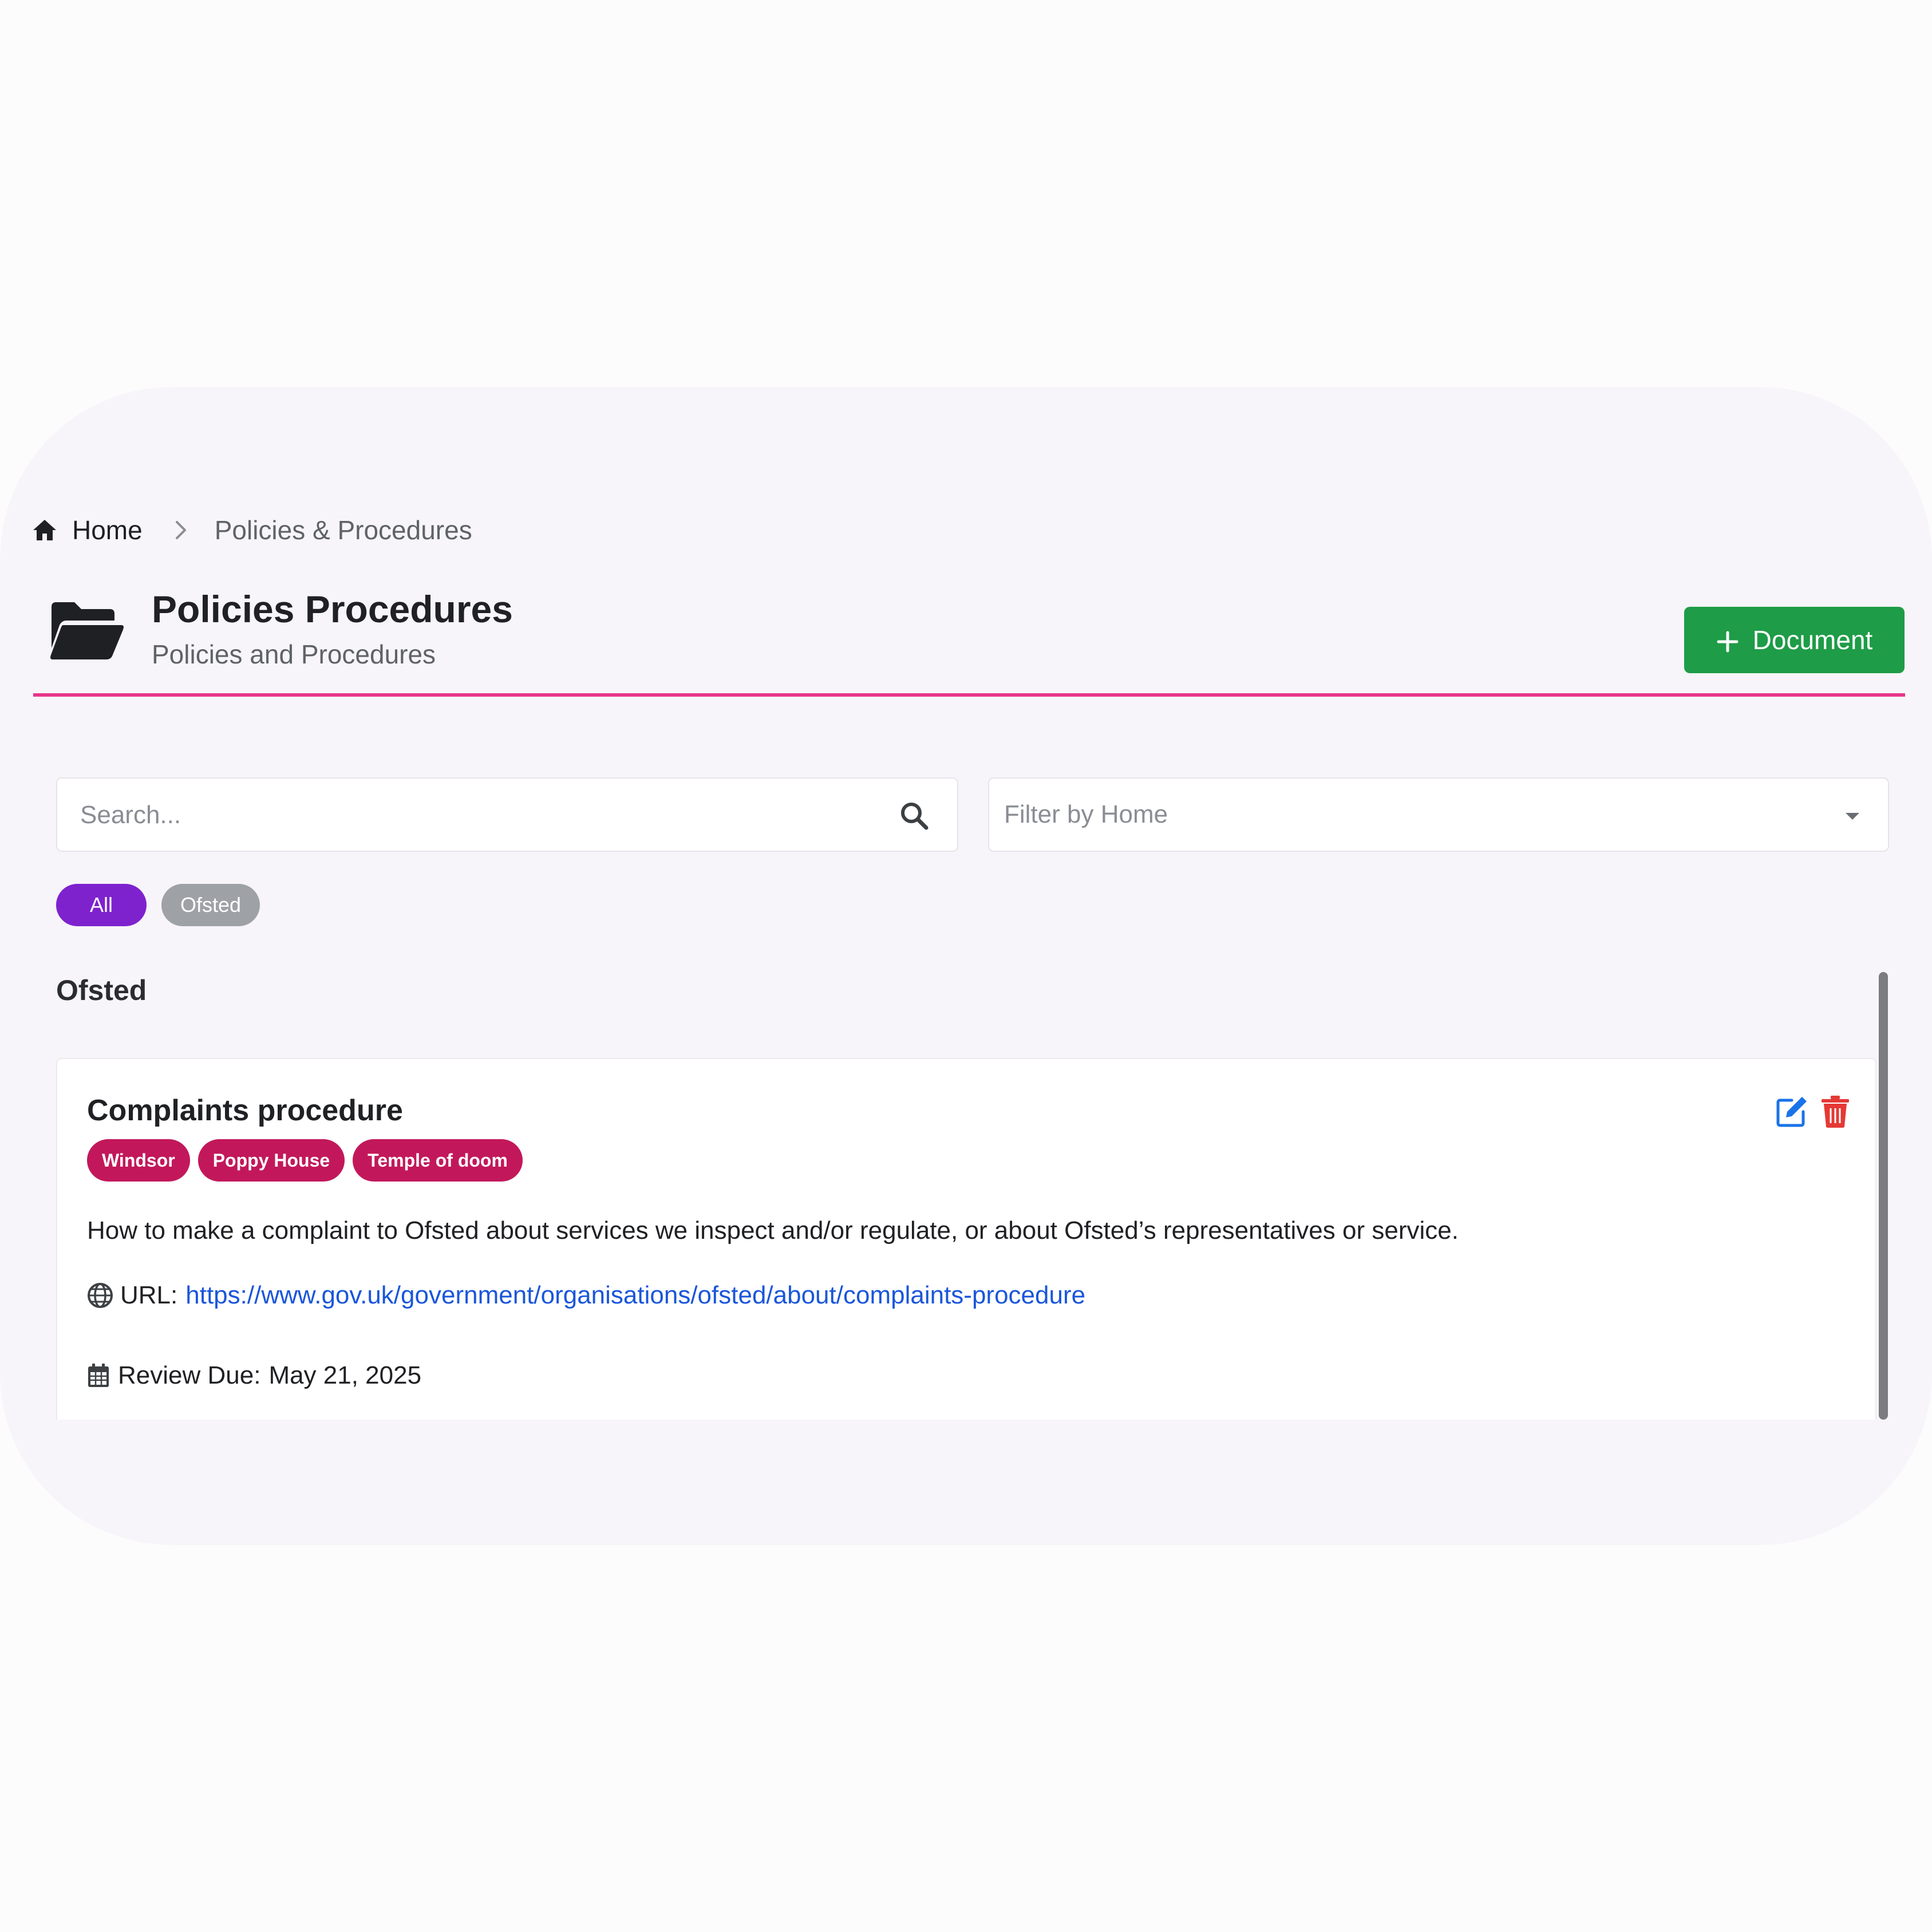 This screenshot has height=1932, width=1932. I want to click on add-document-button: Document, so click(1794, 640).